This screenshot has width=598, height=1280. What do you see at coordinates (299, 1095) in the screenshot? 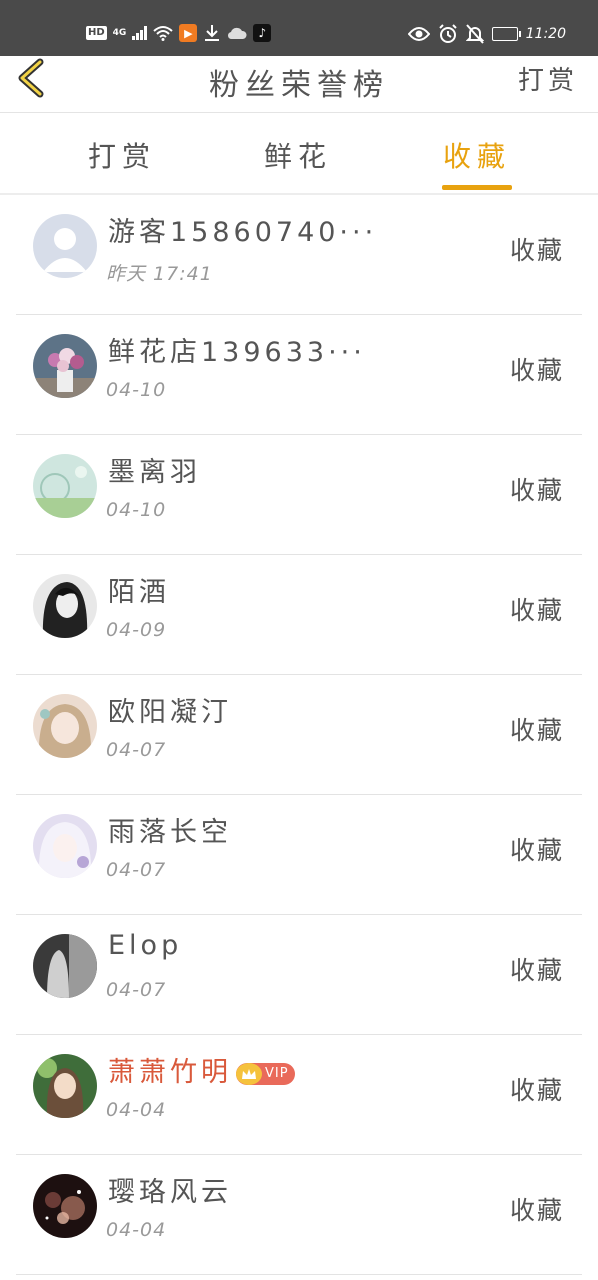
I see `list-item: 萧萧竹明 VIP 04-04 收藏` at bounding box center [299, 1095].